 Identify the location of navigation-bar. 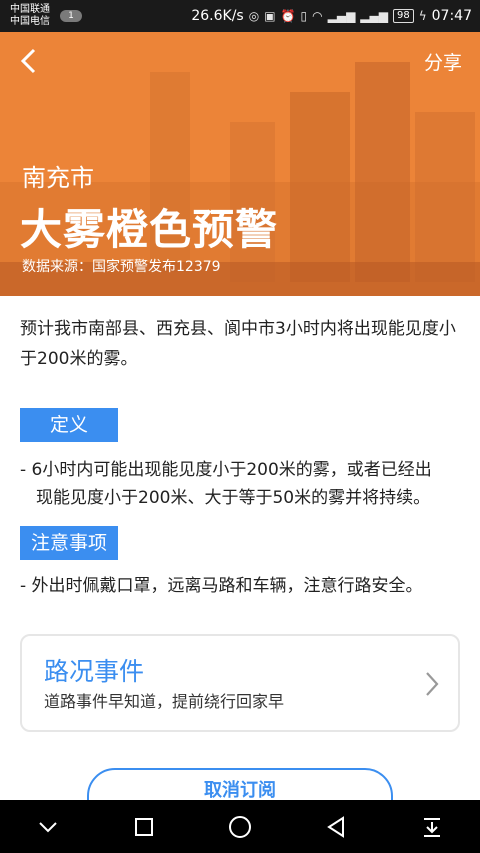
(240, 826).